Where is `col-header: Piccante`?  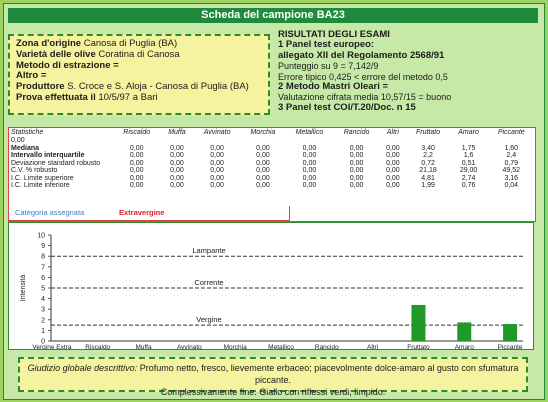 col-header: Piccante is located at coordinates (511, 132).